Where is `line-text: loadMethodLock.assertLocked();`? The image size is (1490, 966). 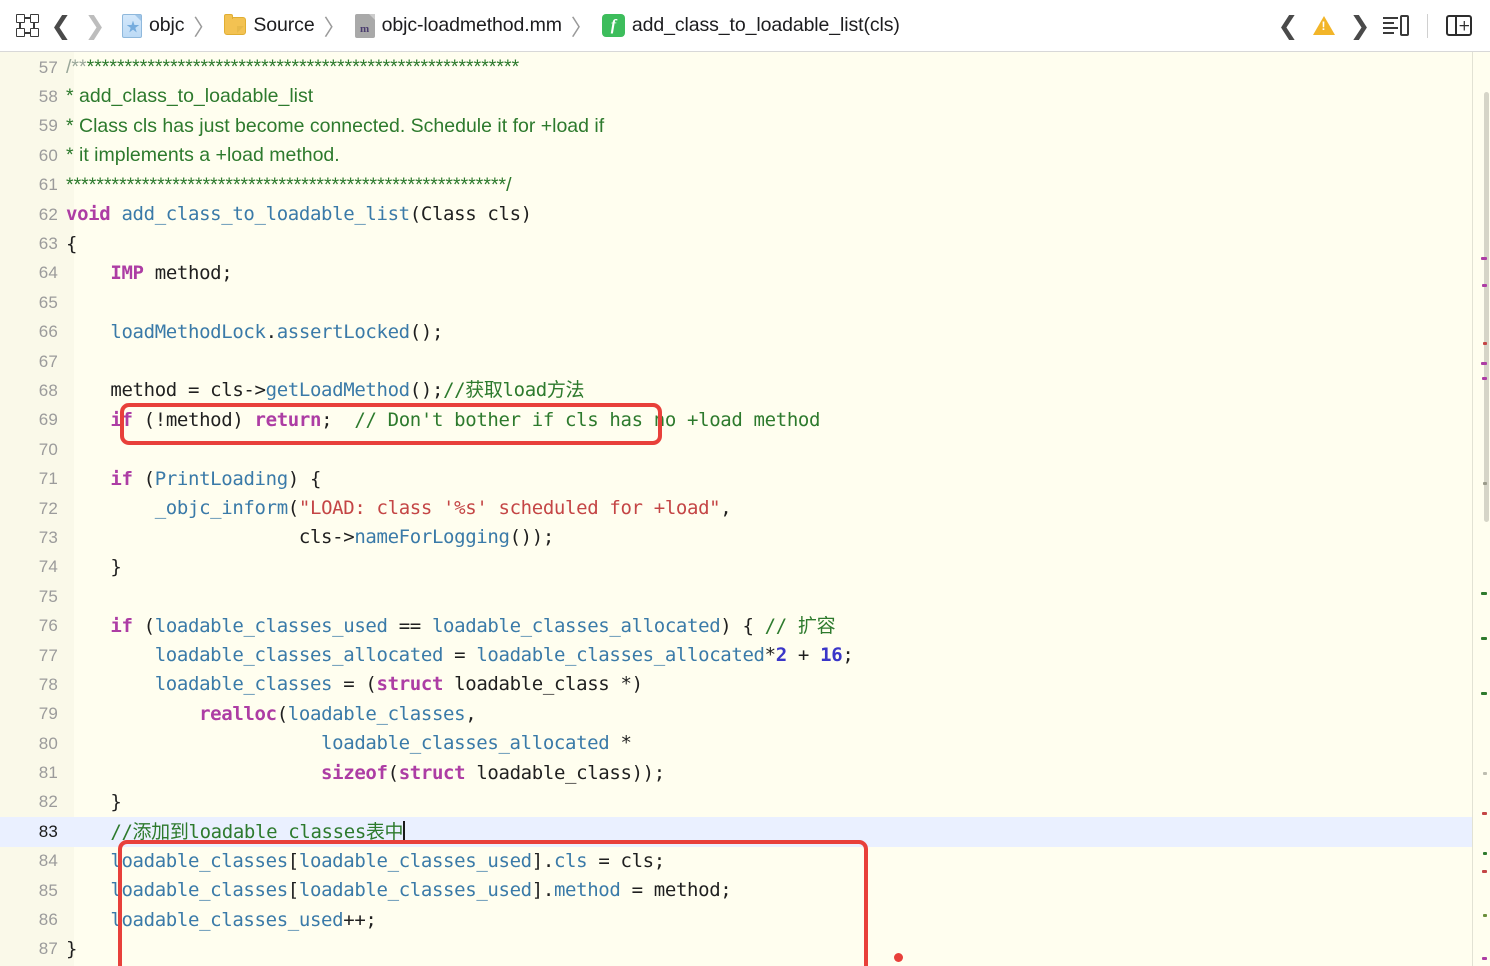
line-text: loadMethodLock.assertLocked(); is located at coordinates (778, 332).